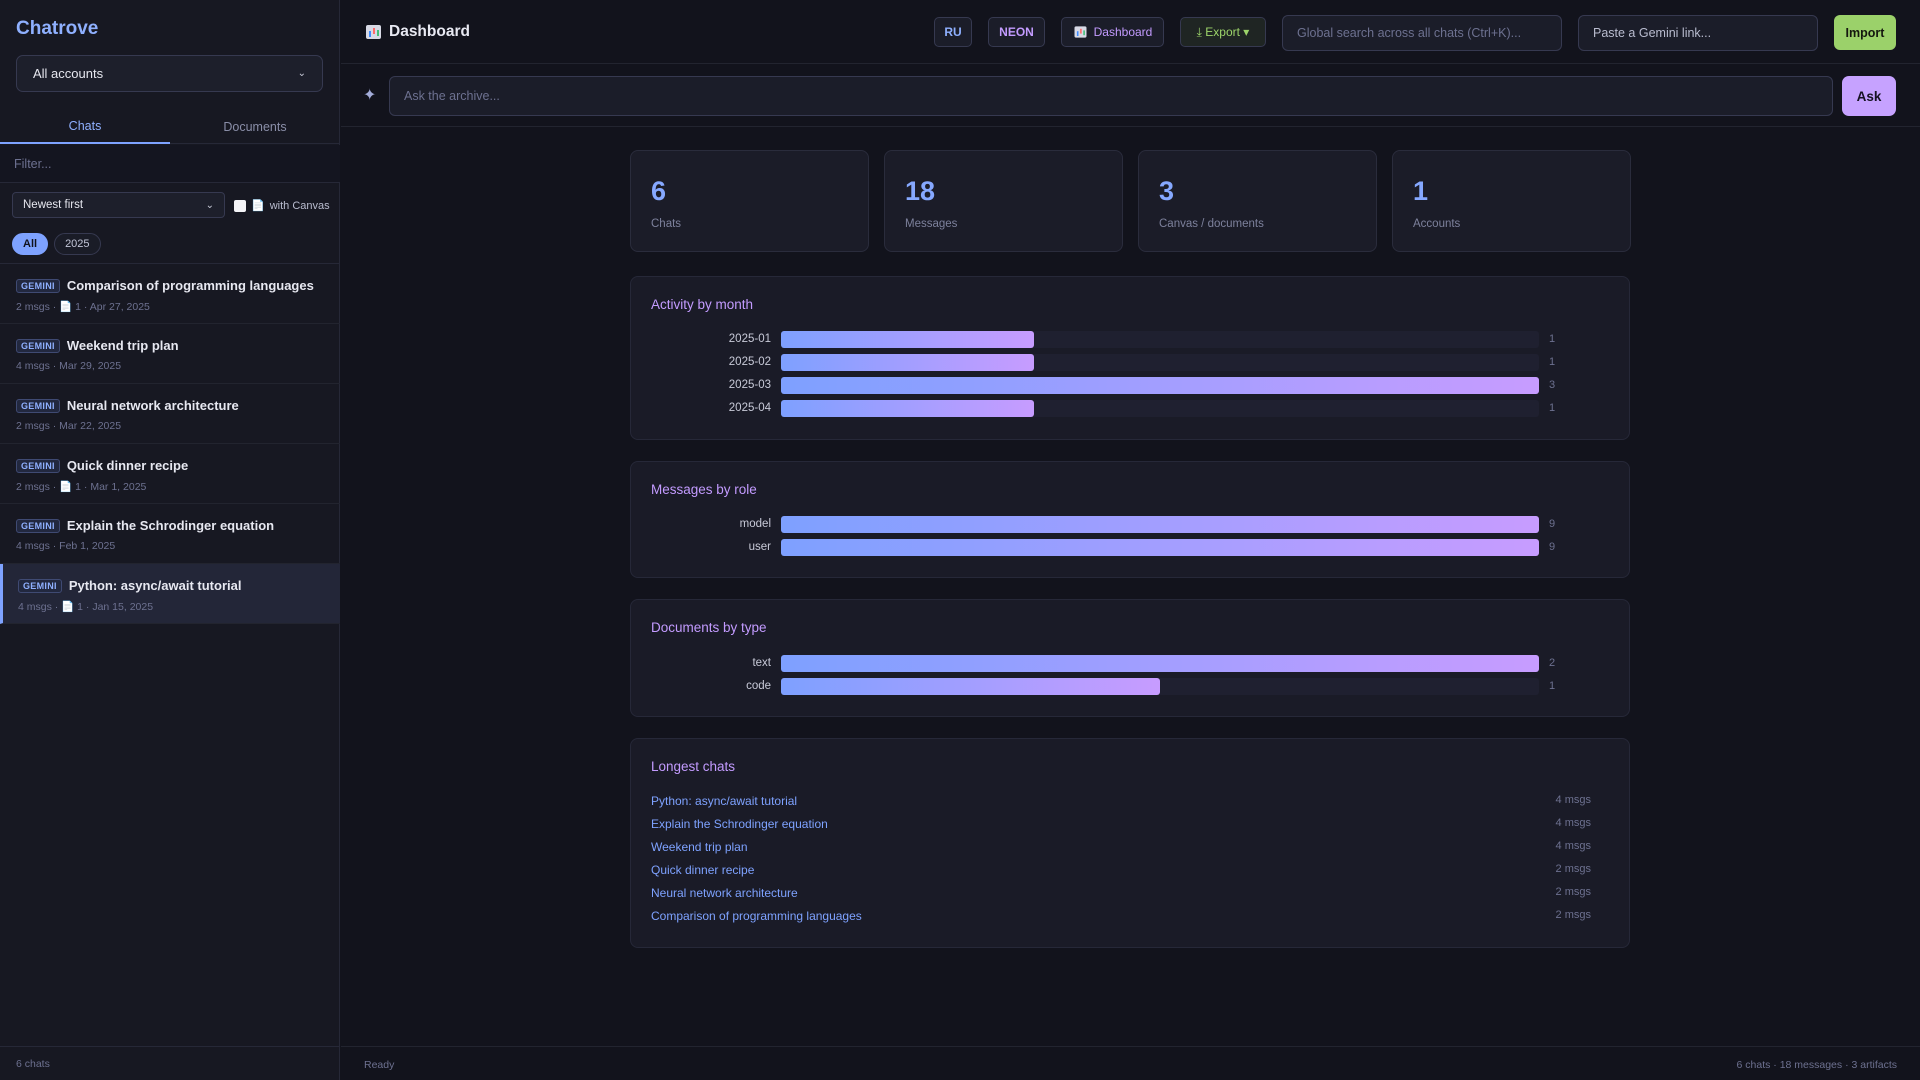 This screenshot has width=1920, height=1080. What do you see at coordinates (1865, 32) in the screenshot?
I see `import-button: Import` at bounding box center [1865, 32].